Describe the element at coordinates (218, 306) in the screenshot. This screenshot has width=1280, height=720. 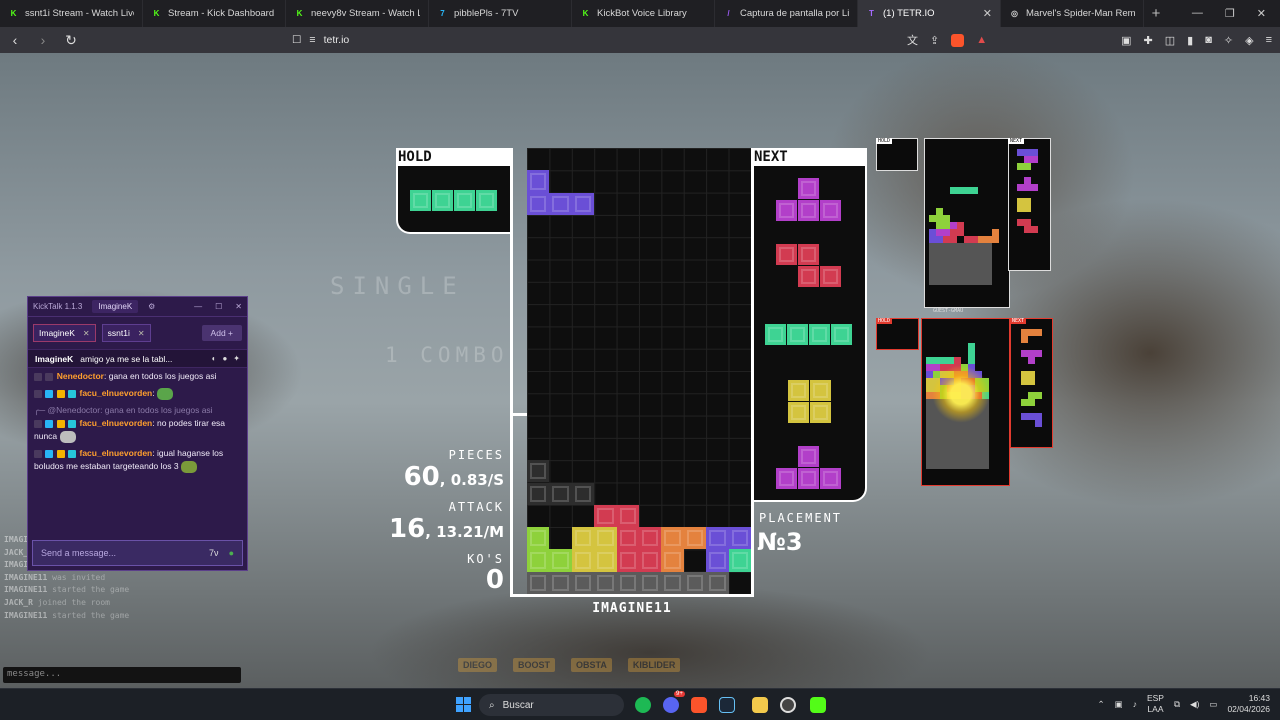
I see `chat-maximize-button: ☐` at that location.